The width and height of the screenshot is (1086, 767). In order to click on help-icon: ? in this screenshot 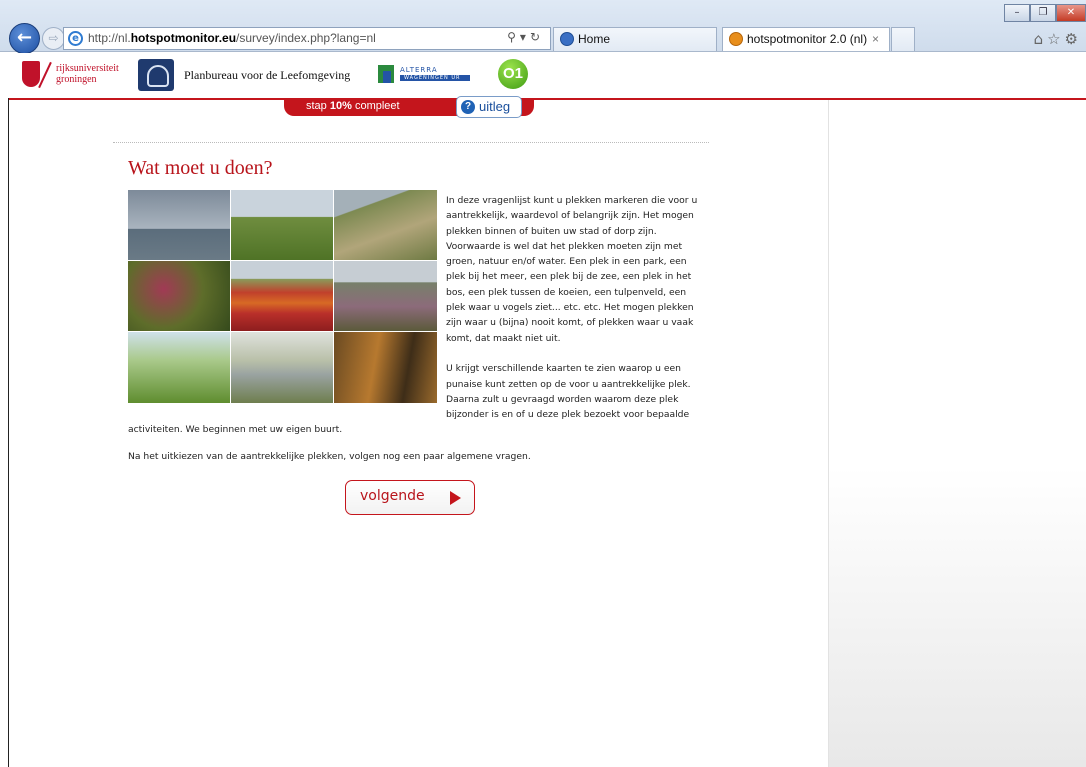, I will do `click(468, 107)`.